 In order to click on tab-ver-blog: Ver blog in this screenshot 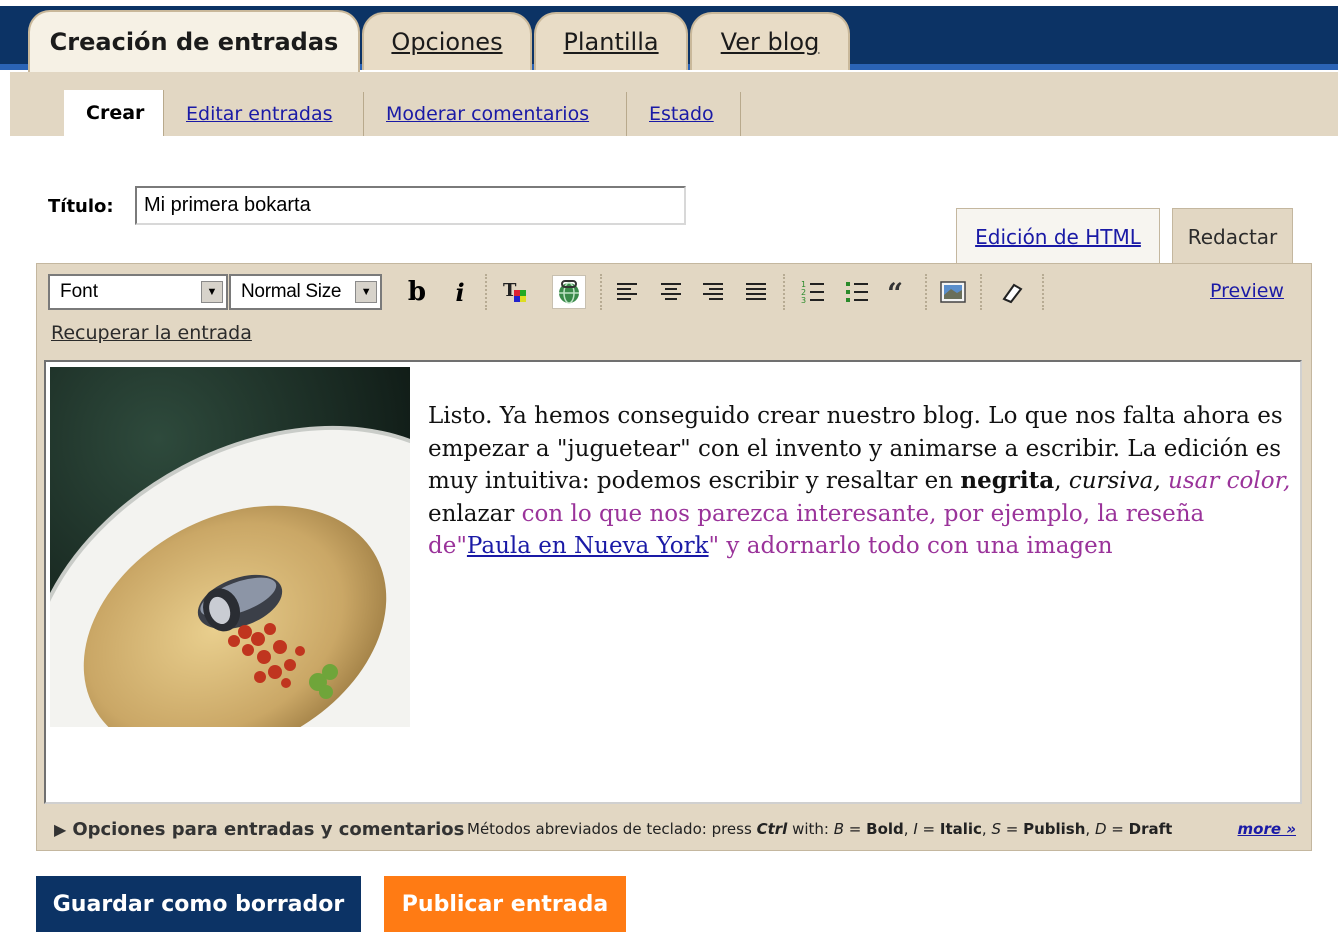, I will do `click(770, 41)`.